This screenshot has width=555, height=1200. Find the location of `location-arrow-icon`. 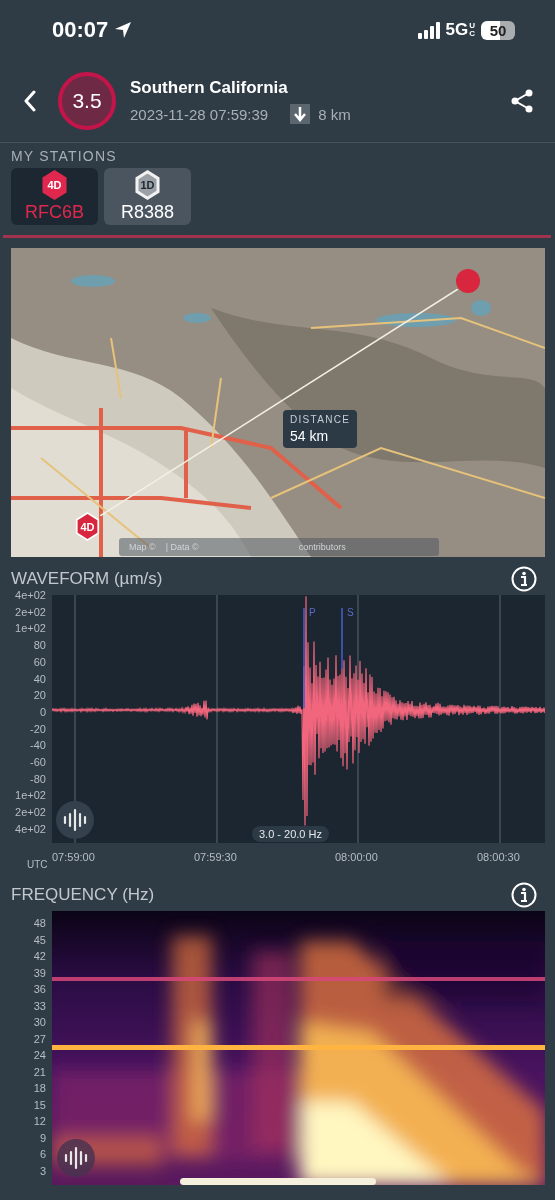

location-arrow-icon is located at coordinates (123, 30).